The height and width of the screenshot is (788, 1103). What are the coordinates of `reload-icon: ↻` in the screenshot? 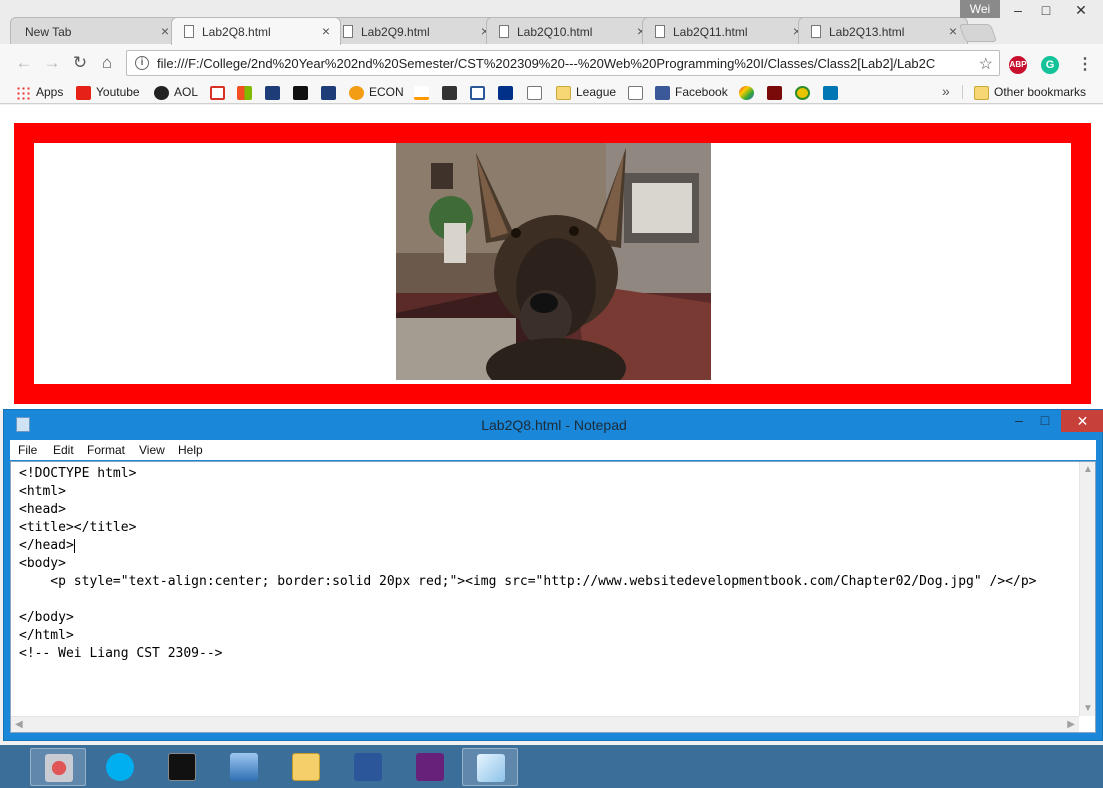 It's located at (80, 63).